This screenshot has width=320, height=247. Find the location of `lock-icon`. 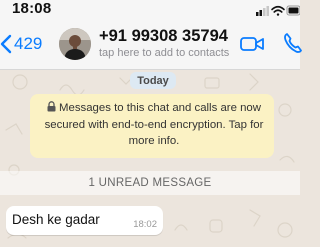

lock-icon is located at coordinates (51, 106).